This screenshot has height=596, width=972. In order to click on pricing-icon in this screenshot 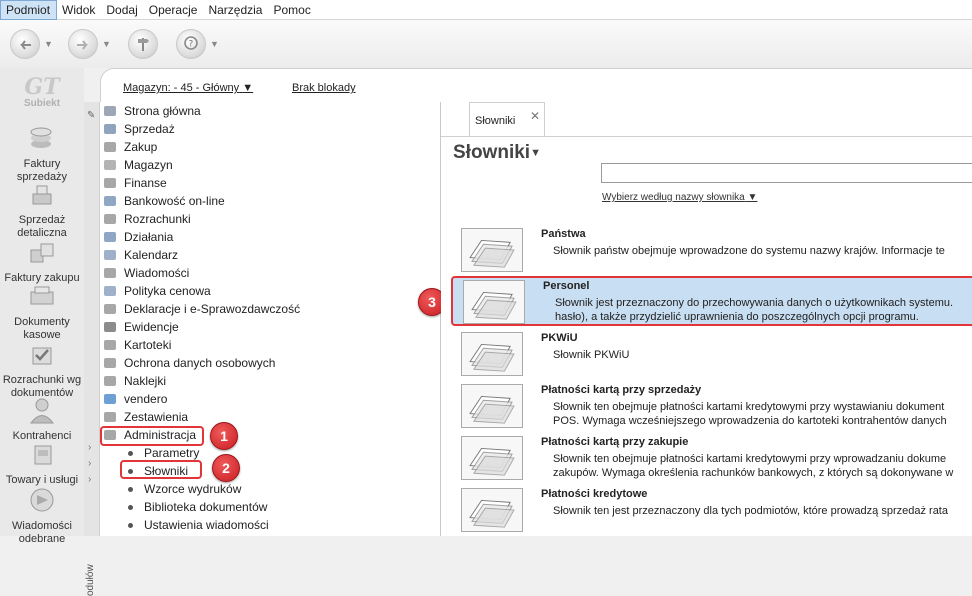, I will do `click(110, 291)`.